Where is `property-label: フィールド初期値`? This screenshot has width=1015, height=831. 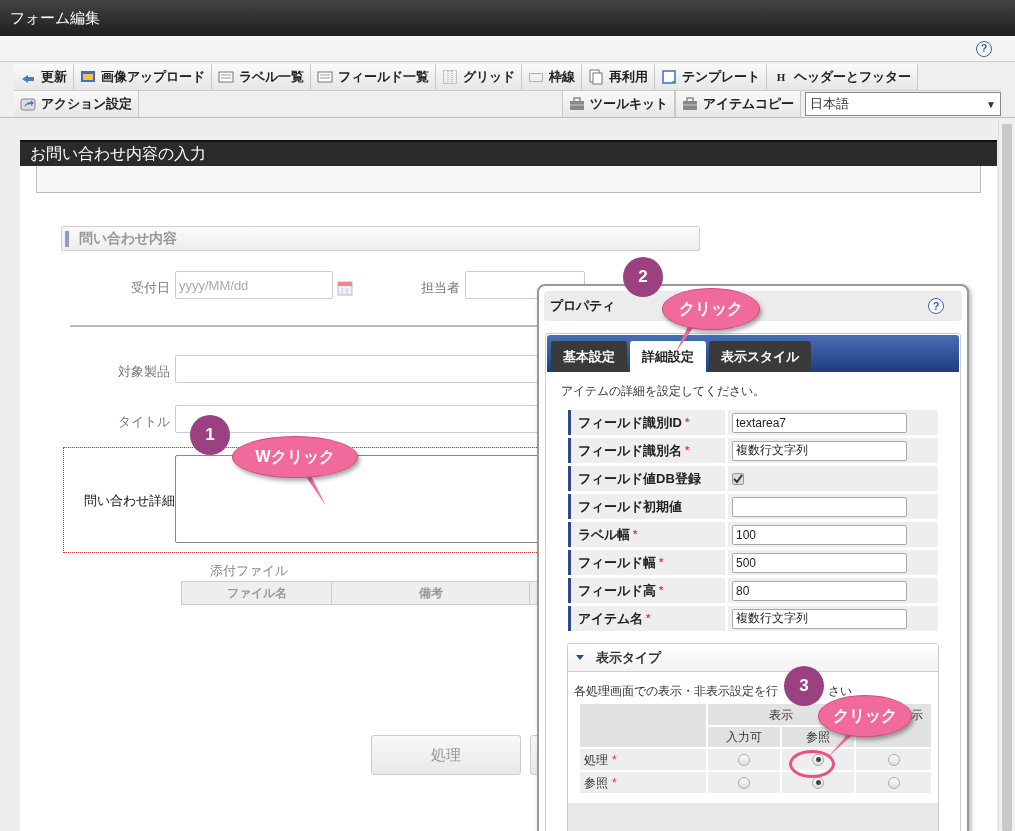 property-label: フィールド初期値 is located at coordinates (646, 506).